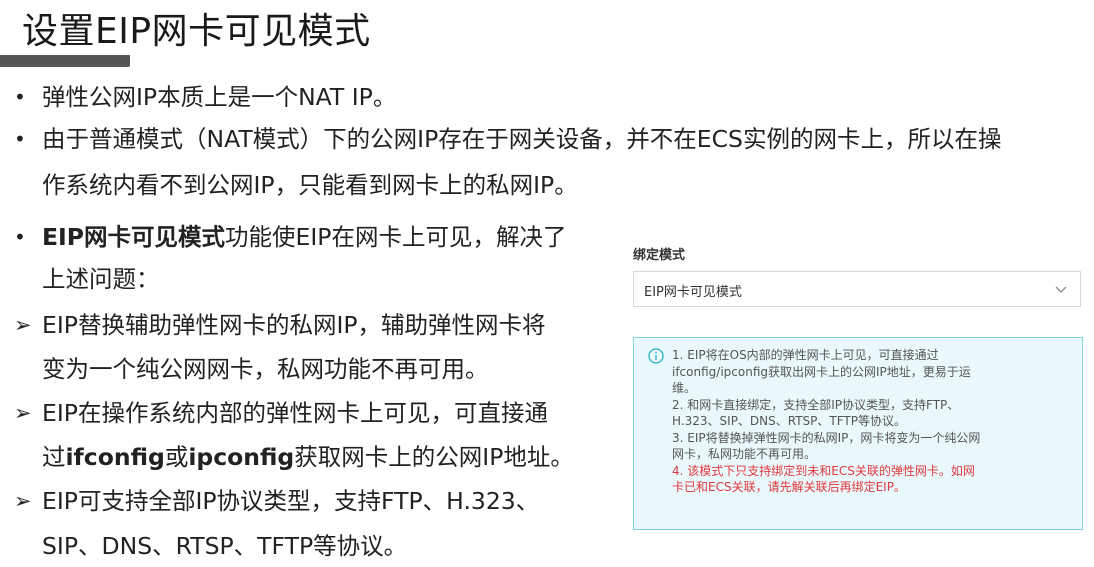  I want to click on arrow-text-2-line2: 过ifconfig或ipconfig获取网卡上的公网IP地址。, so click(308, 457).